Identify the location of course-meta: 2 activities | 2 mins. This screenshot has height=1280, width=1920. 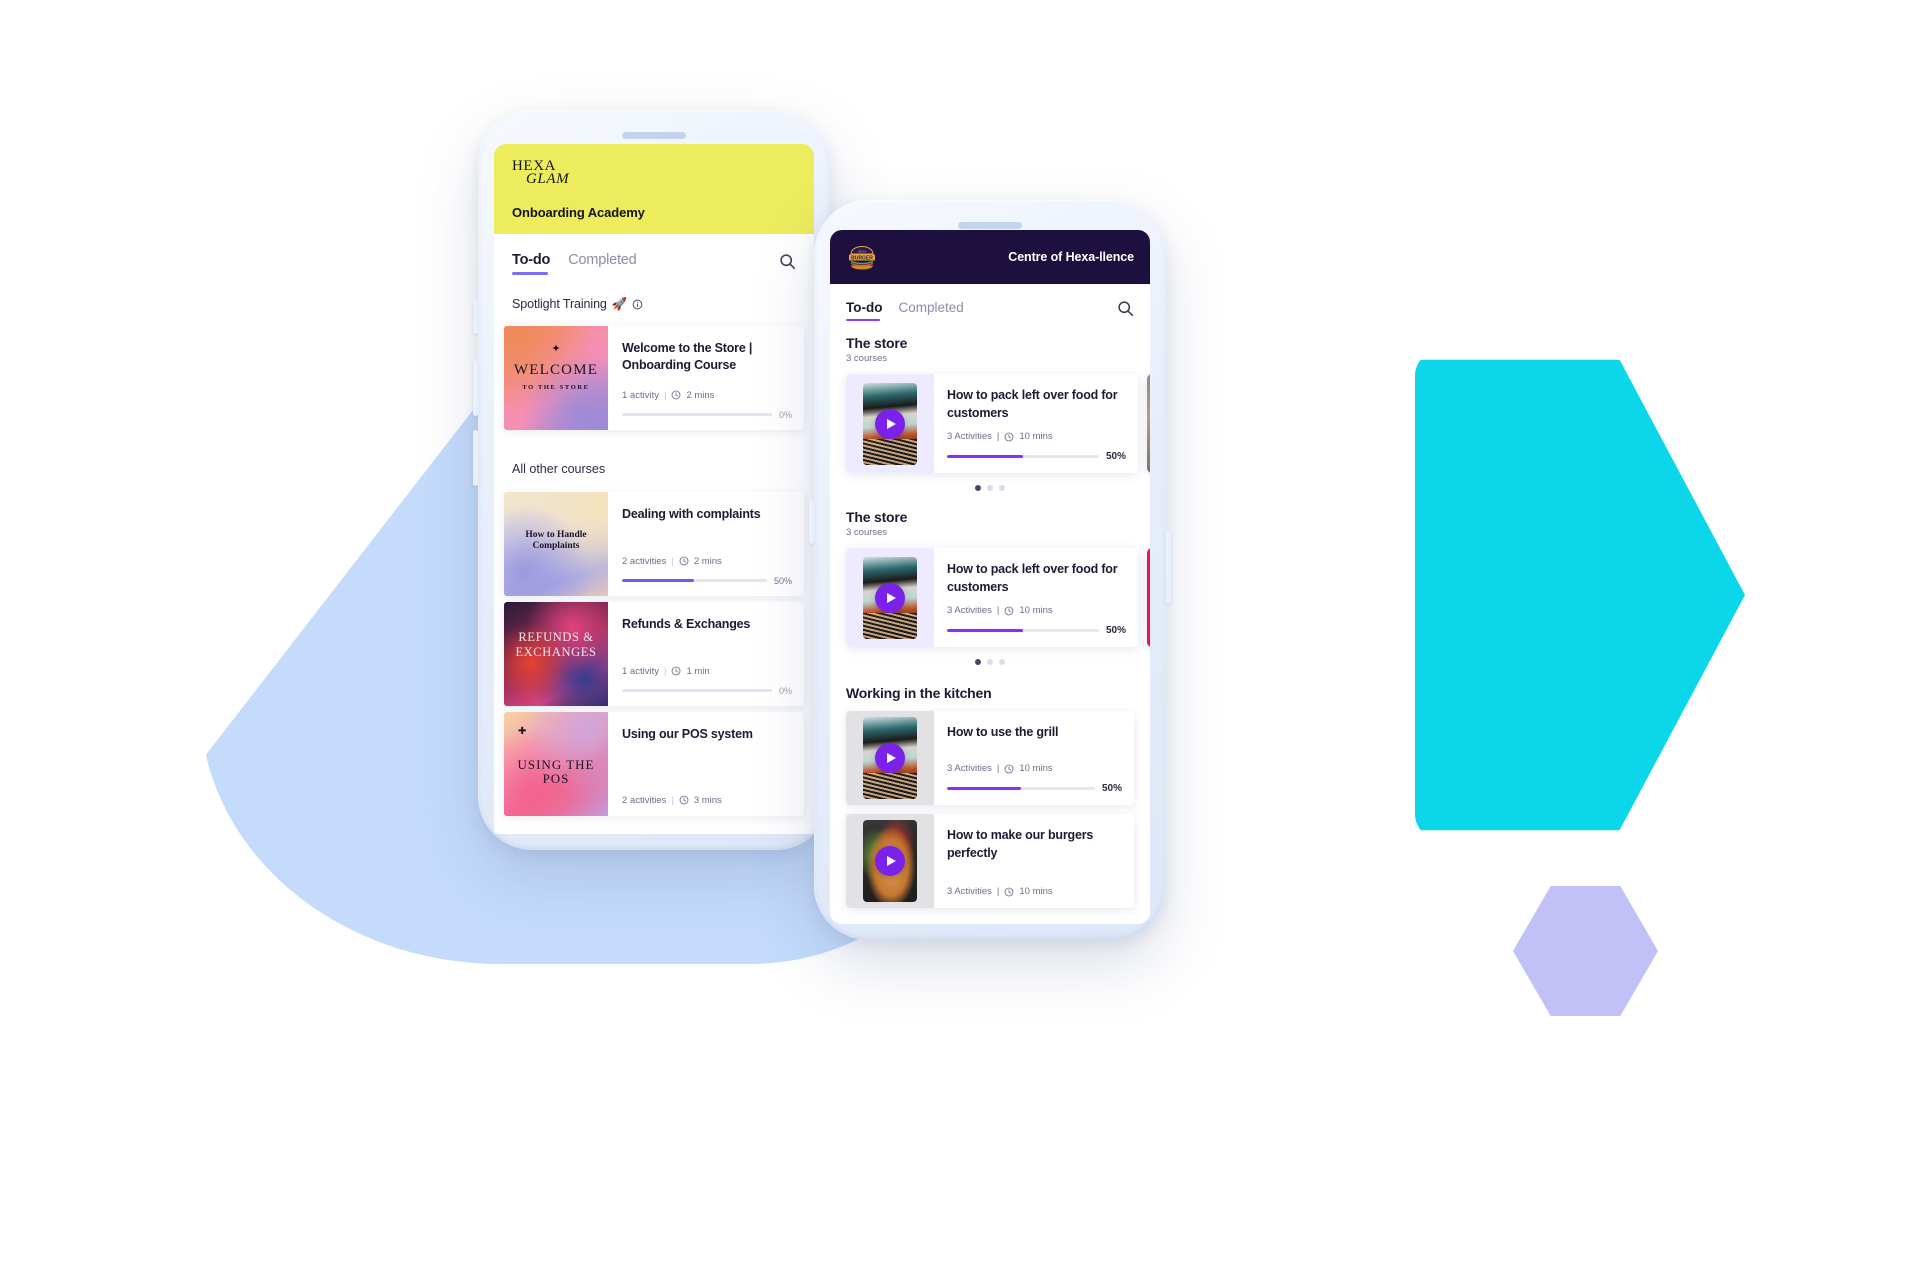
(707, 557).